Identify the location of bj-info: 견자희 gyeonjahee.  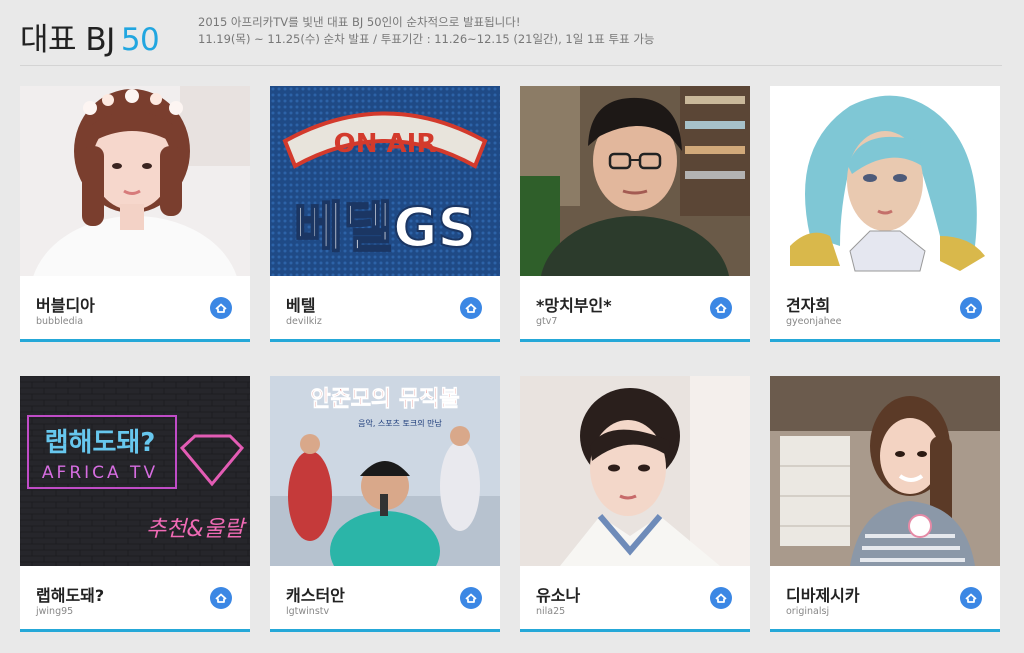
(885, 309).